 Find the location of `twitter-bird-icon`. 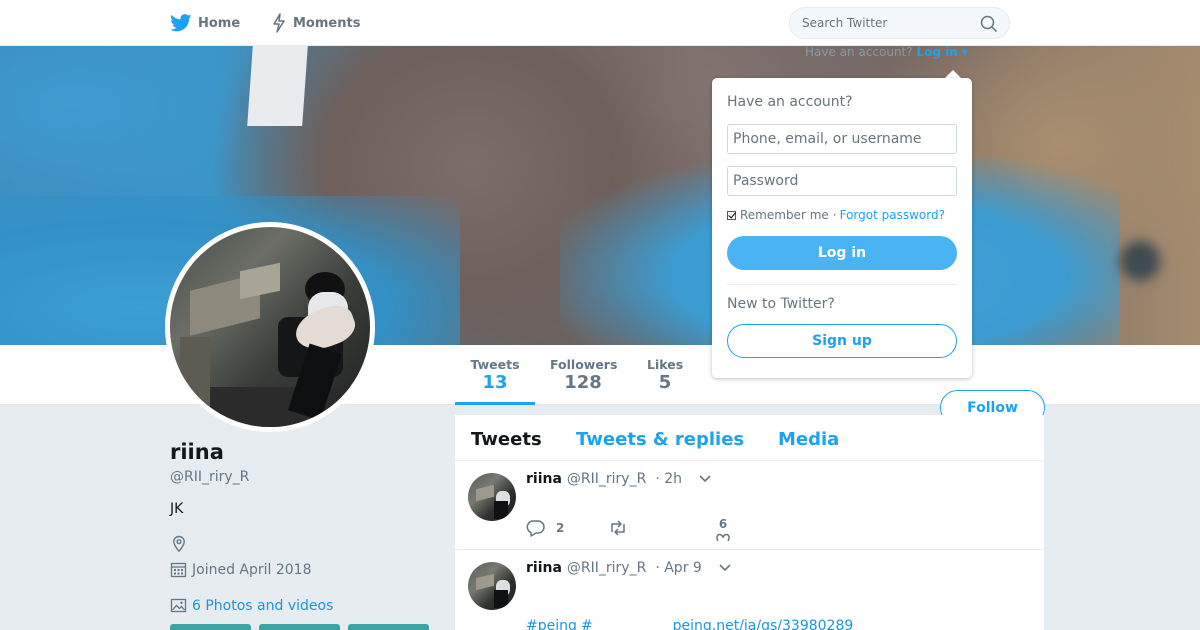

twitter-bird-icon is located at coordinates (181, 23).